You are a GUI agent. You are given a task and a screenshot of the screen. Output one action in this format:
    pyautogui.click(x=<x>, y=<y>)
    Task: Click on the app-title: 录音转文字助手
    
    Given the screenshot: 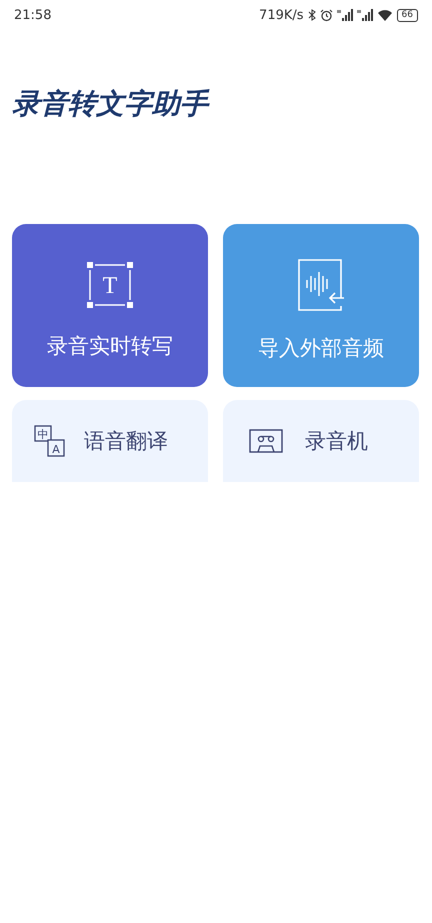 What is the action you would take?
    pyautogui.click(x=111, y=104)
    